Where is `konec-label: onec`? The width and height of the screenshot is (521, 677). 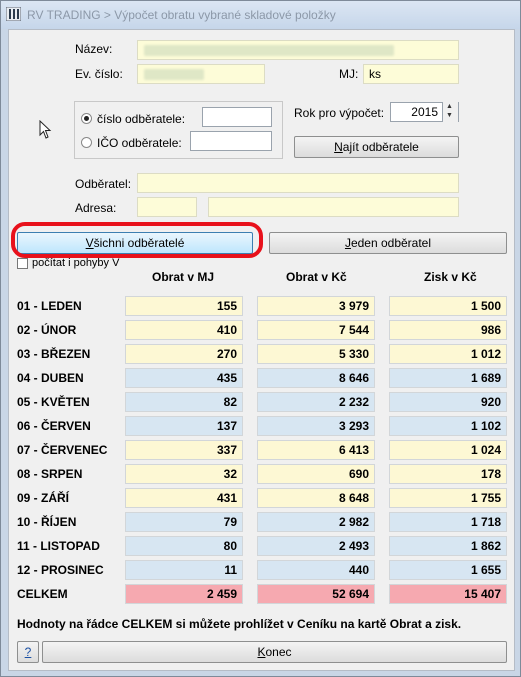
konec-label: onec is located at coordinates (278, 652).